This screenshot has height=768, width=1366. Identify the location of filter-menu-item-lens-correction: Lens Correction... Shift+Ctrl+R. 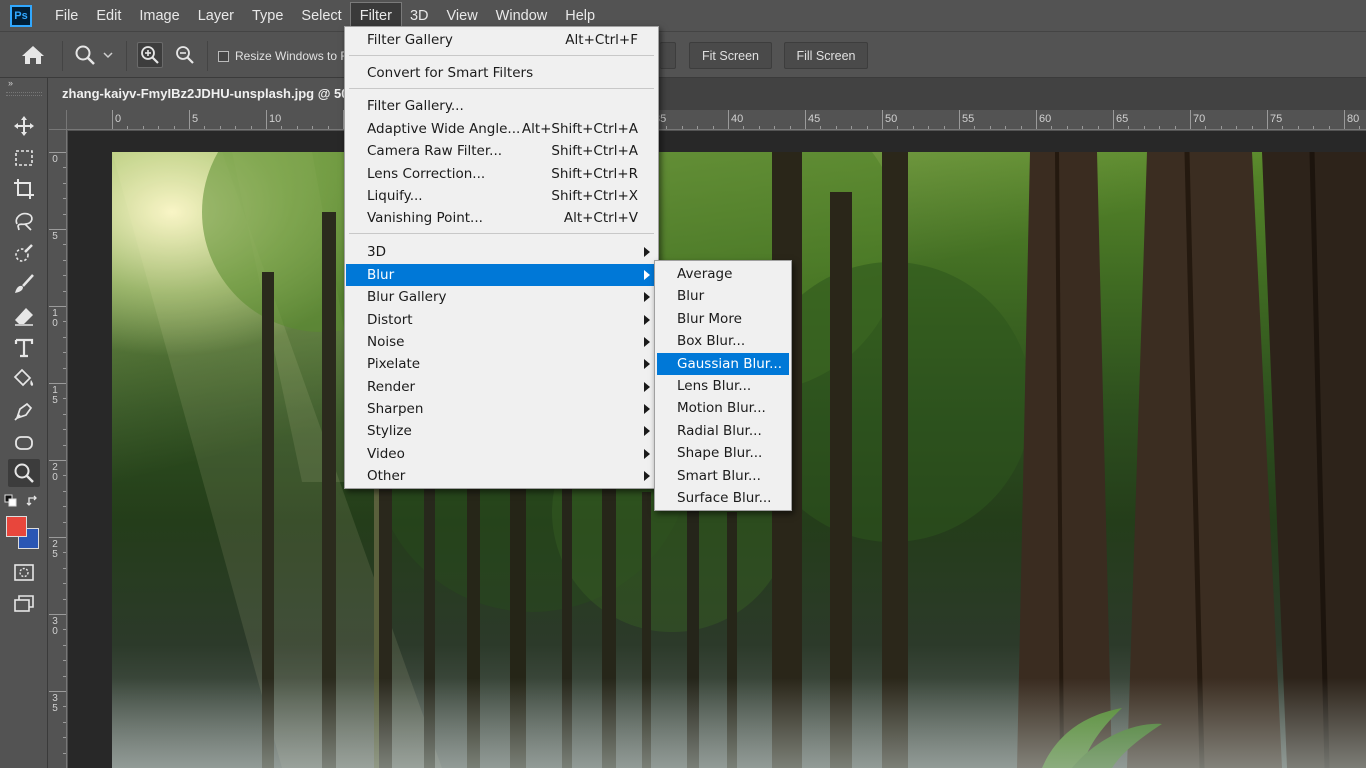
(501, 174).